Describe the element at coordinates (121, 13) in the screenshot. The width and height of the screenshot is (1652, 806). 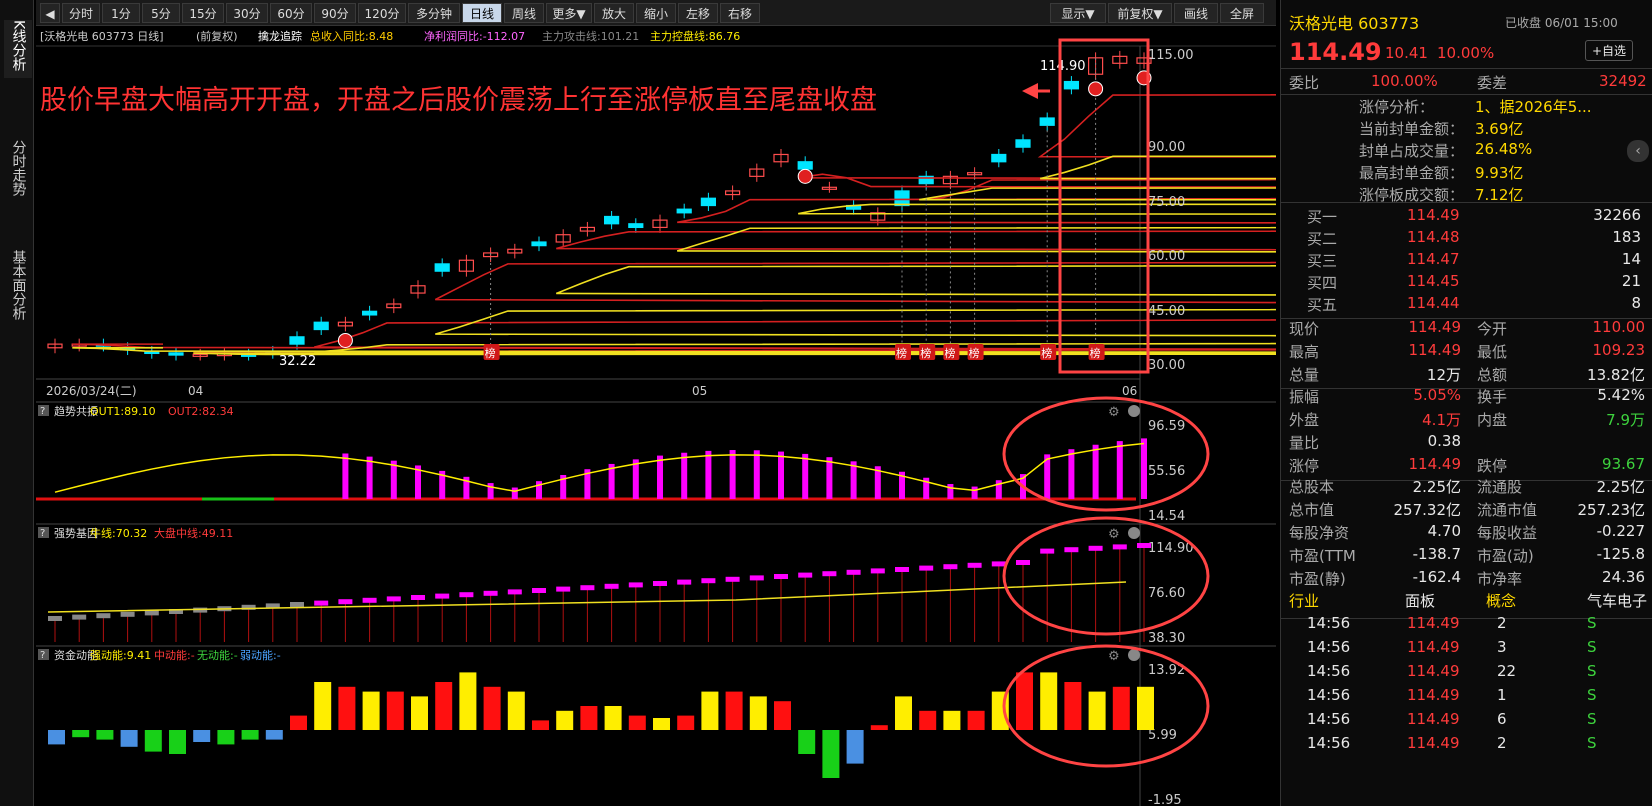
I see `period-1m: 1分` at that location.